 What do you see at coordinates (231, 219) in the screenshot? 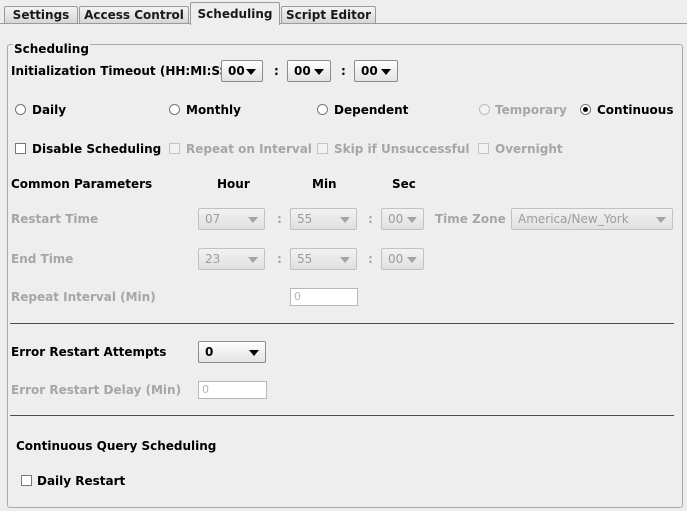
I see `restart-hour-select: 07` at bounding box center [231, 219].